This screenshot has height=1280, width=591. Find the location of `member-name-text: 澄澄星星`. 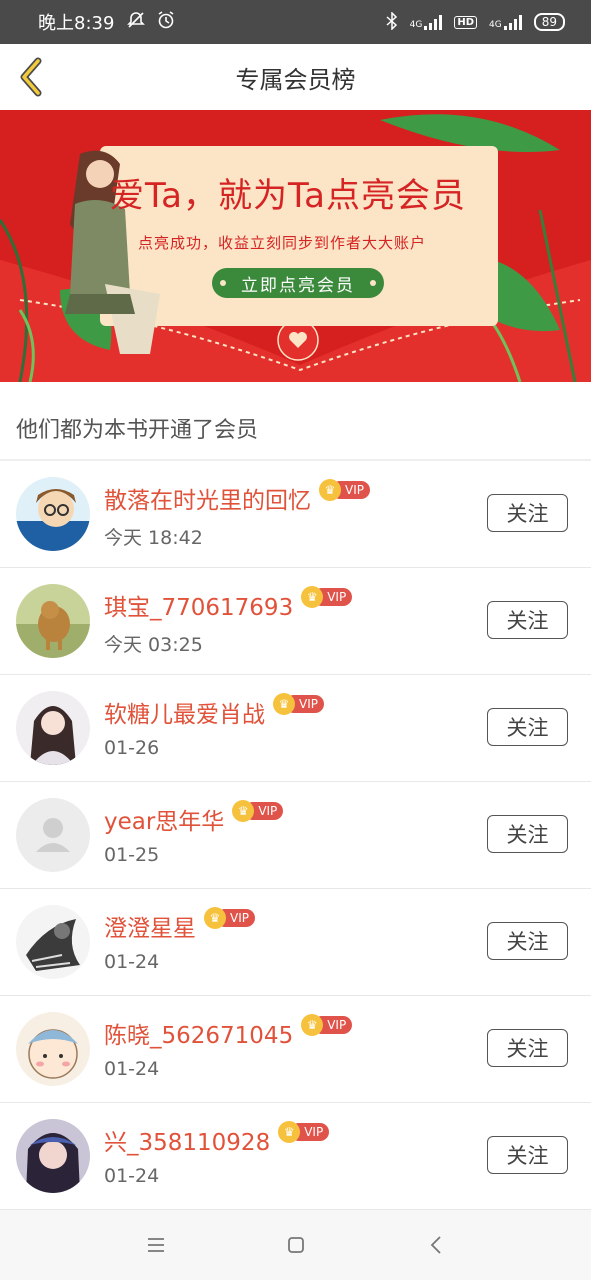

member-name-text: 澄澄星星 is located at coordinates (150, 929).